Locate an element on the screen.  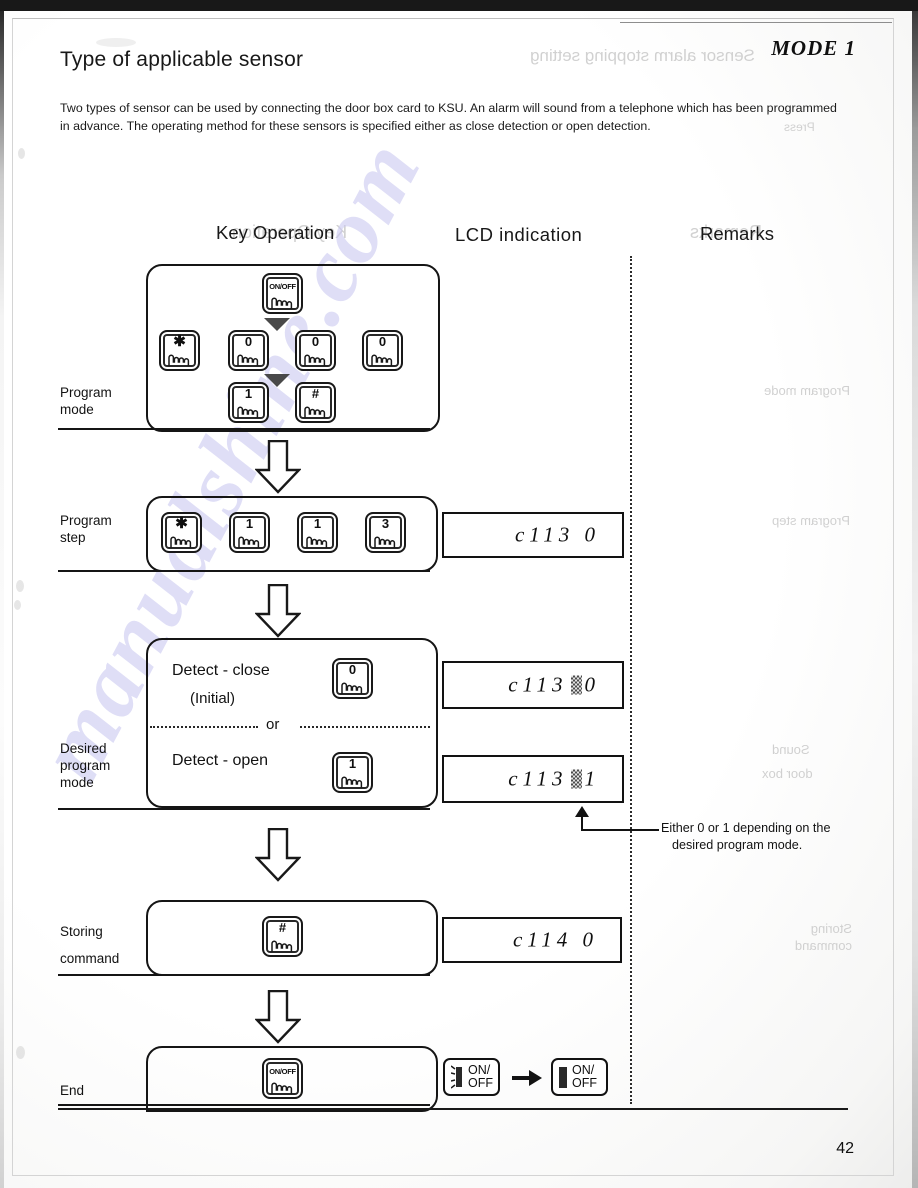
flashing-led-icon is located at coordinates (457, 1077).